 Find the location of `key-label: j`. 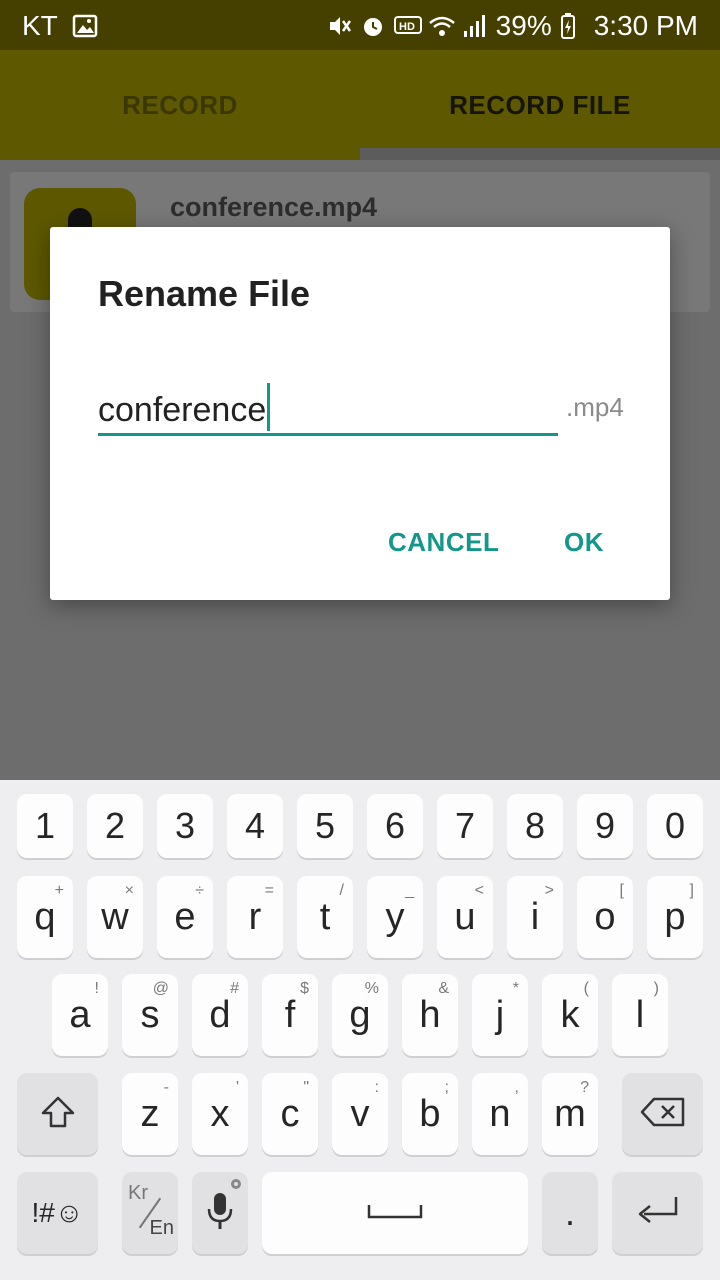

key-label: j is located at coordinates (500, 1014).